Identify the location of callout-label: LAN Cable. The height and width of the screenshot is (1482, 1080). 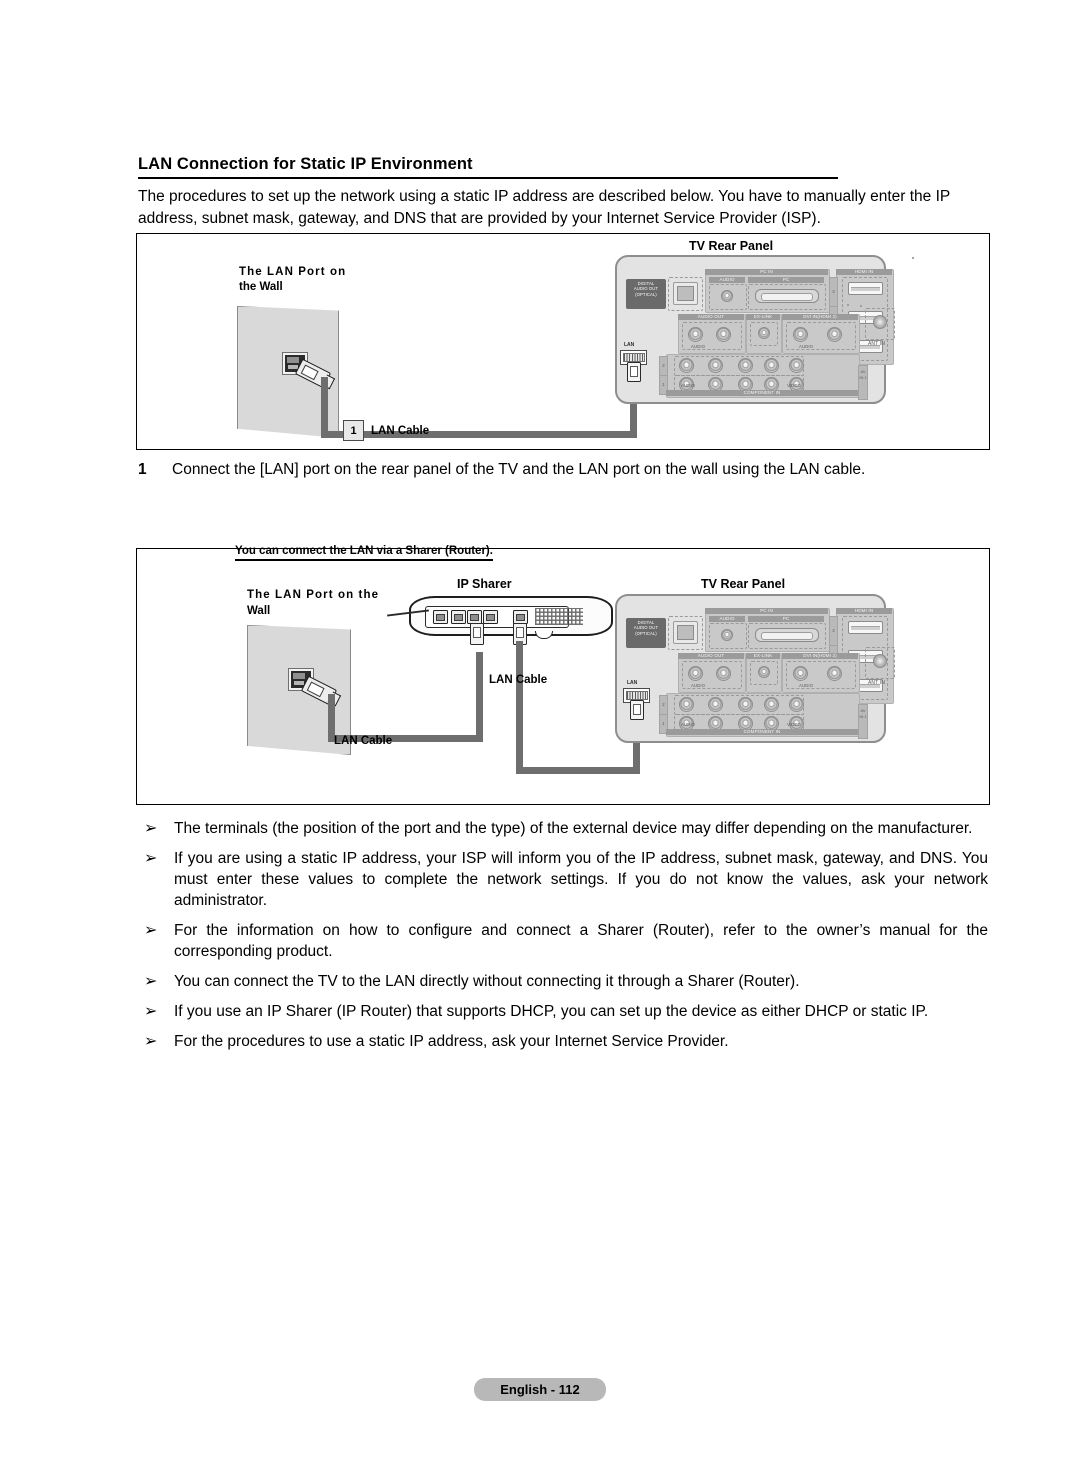
(400, 430).